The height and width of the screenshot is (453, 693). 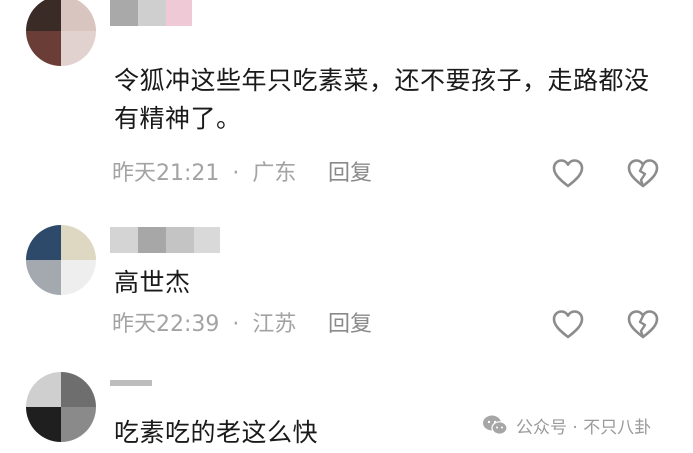 I want to click on comment-meta: 昨天21:21 · 广东, so click(x=204, y=174).